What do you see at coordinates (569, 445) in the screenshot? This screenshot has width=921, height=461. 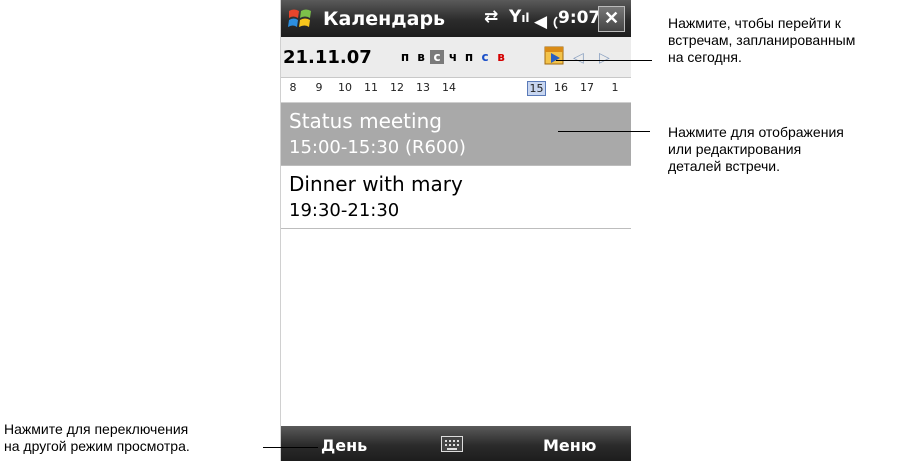 I see `softkey-menu: Меню` at bounding box center [569, 445].